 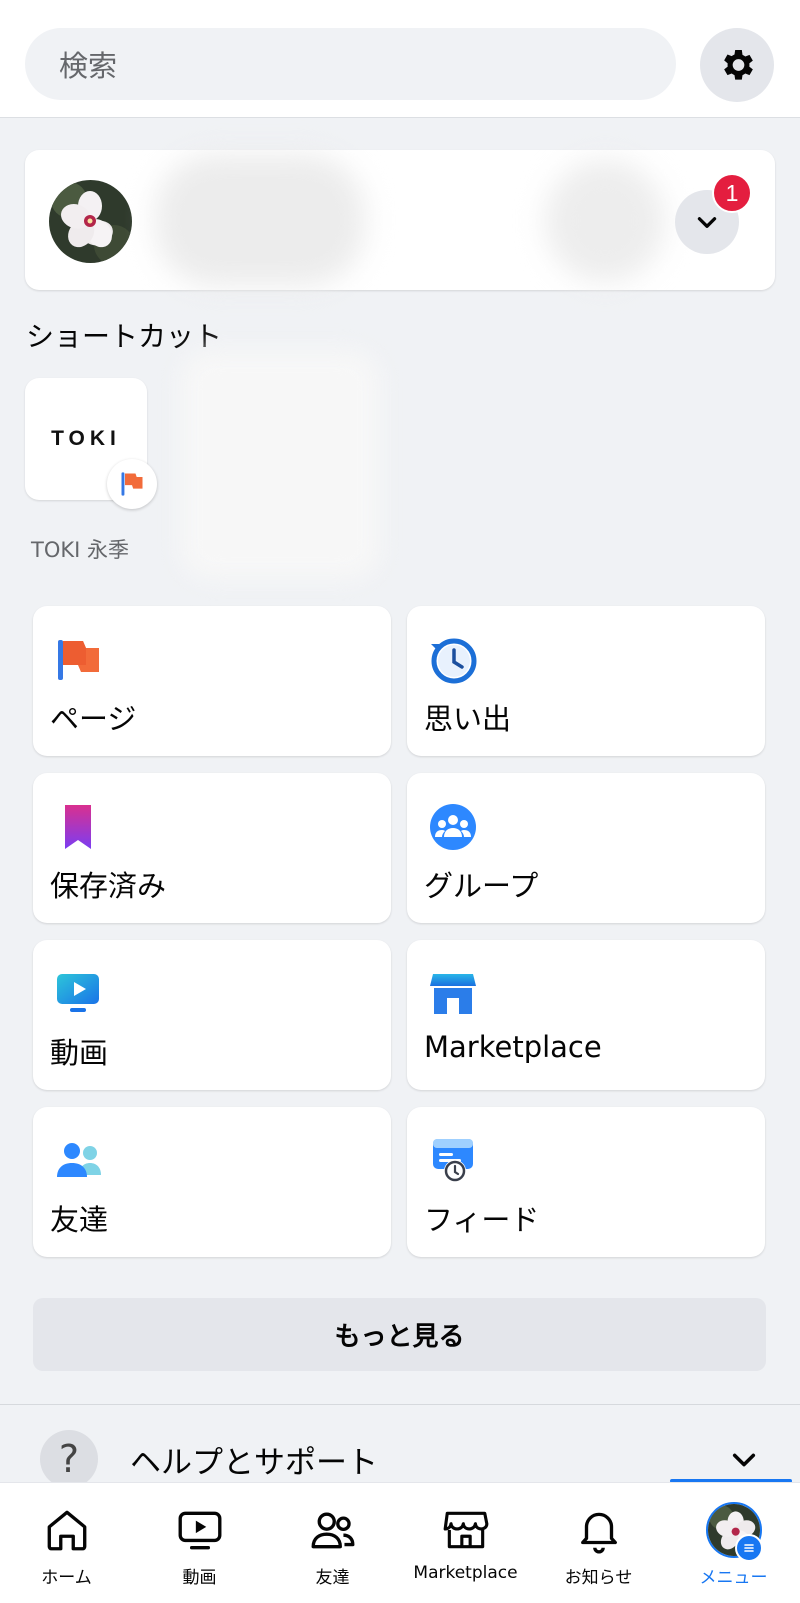 What do you see at coordinates (254, 1459) in the screenshot?
I see `help-support-row: ヘルプとサポート` at bounding box center [254, 1459].